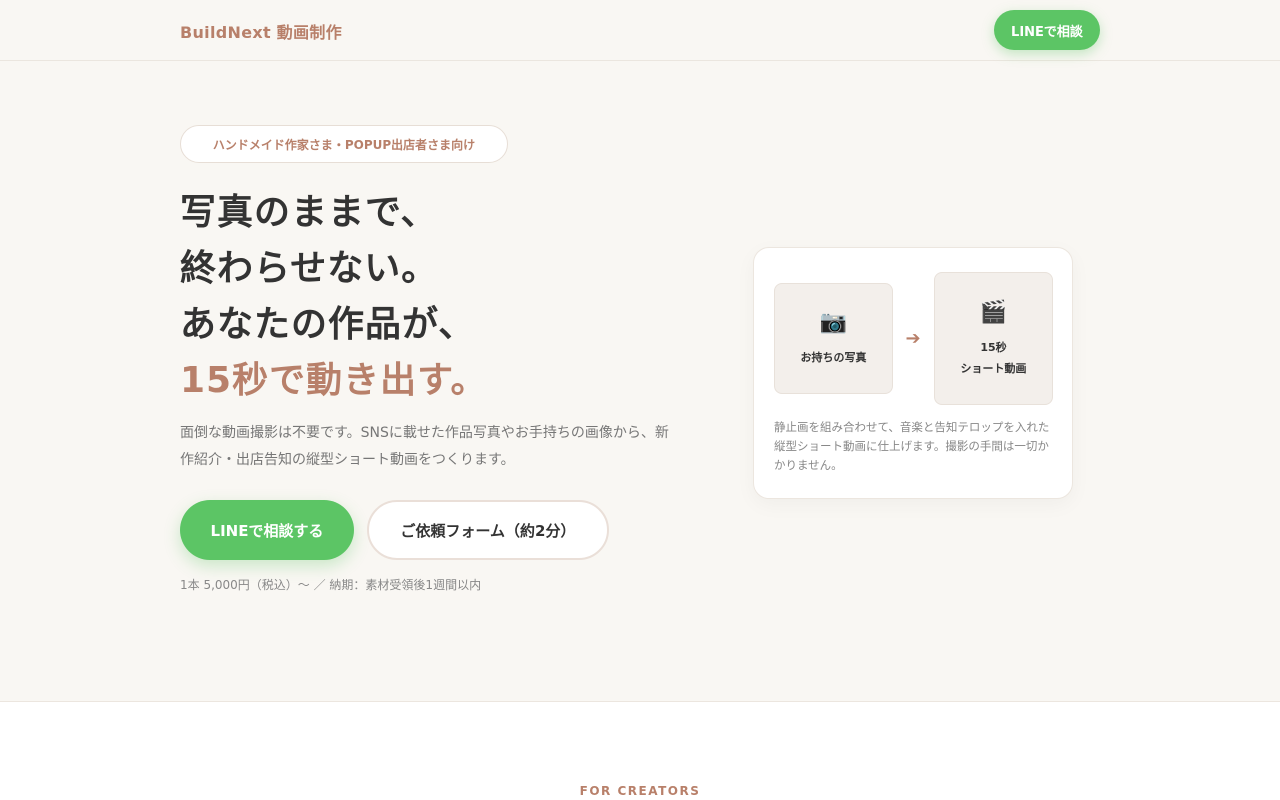 The image size is (1280, 800). Describe the element at coordinates (328, 324) in the screenshot. I see `hero-title-line-3: あなたの作品が、` at that location.